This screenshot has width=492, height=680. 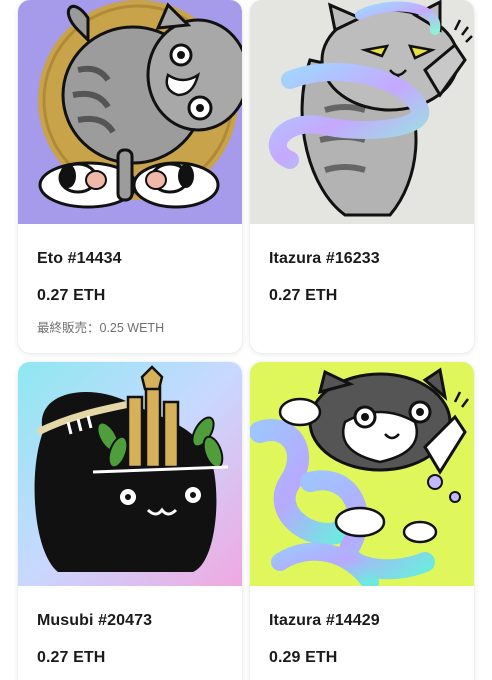 I want to click on black-cat-kadomatsu-art, so click(x=130, y=474).